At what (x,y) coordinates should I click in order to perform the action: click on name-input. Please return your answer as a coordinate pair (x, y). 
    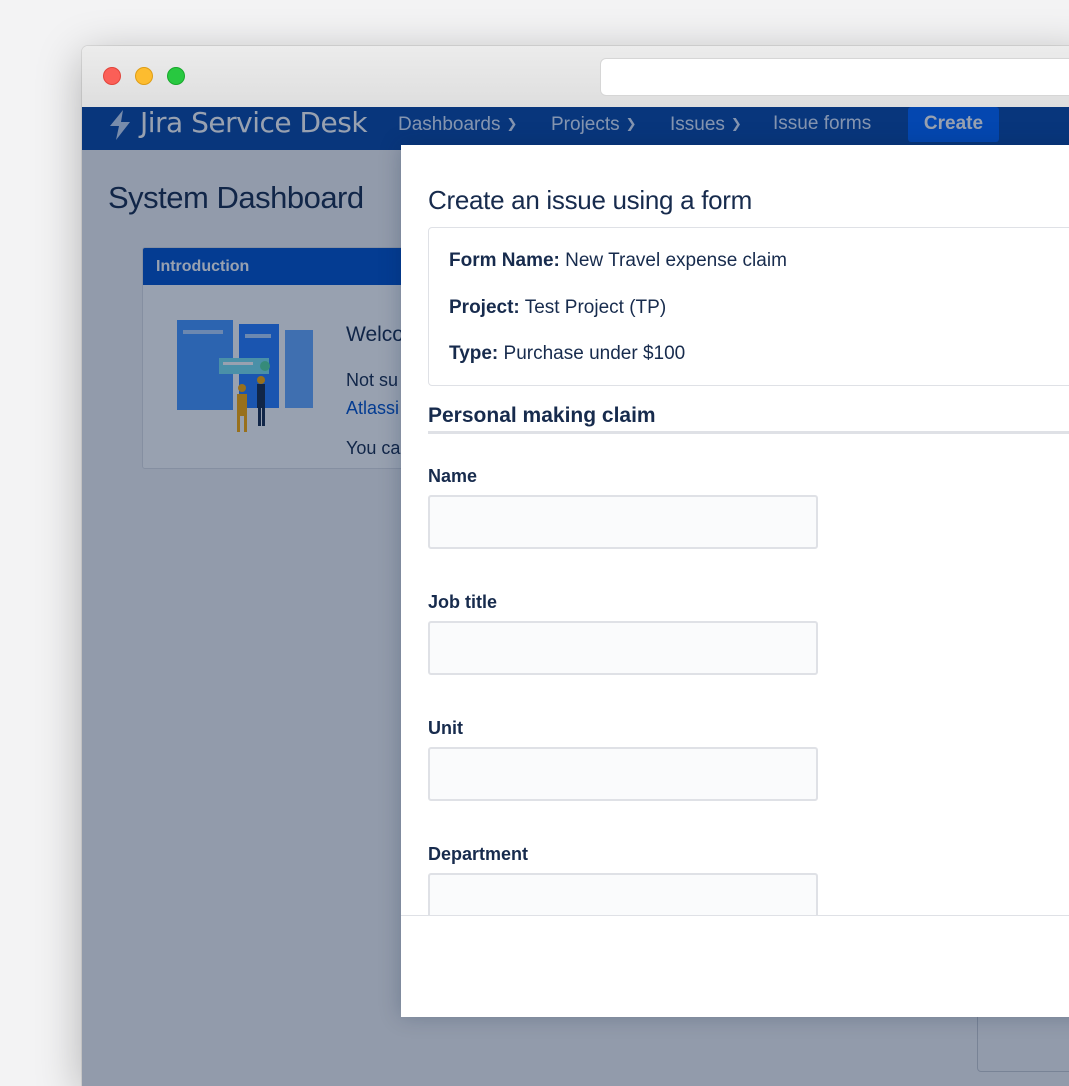
    Looking at the image, I should click on (623, 522).